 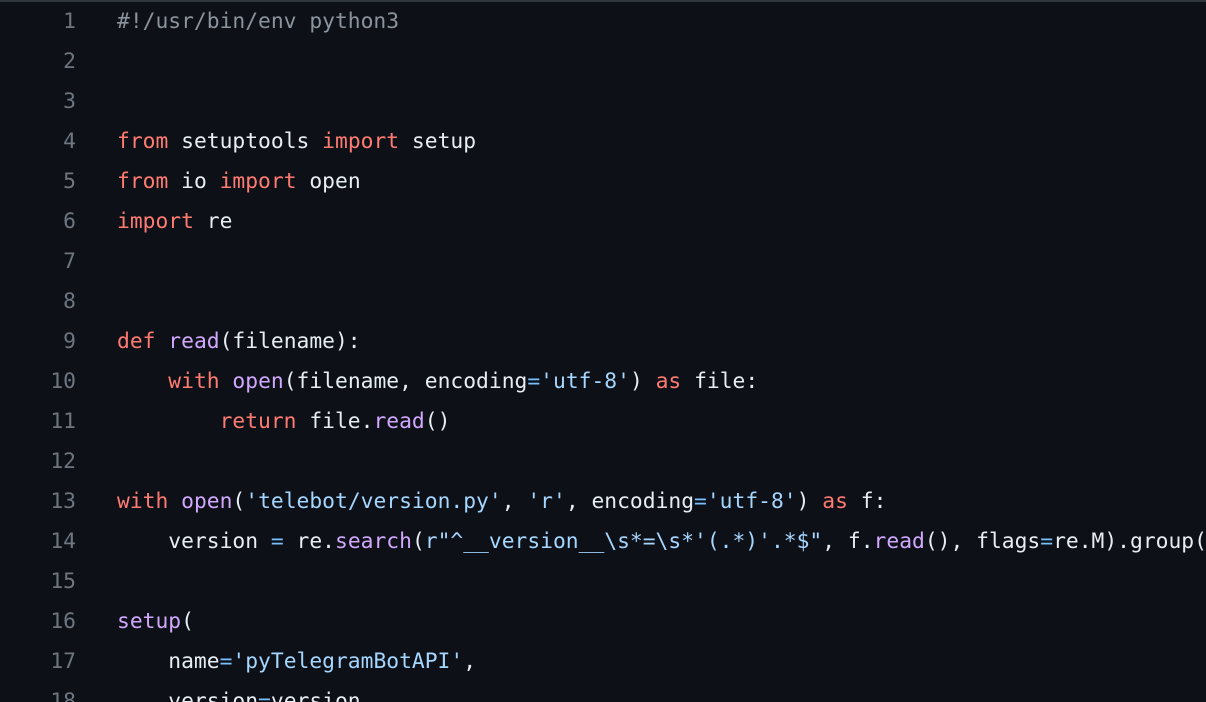 I want to click on code-token: file:, so click(x=720, y=381).